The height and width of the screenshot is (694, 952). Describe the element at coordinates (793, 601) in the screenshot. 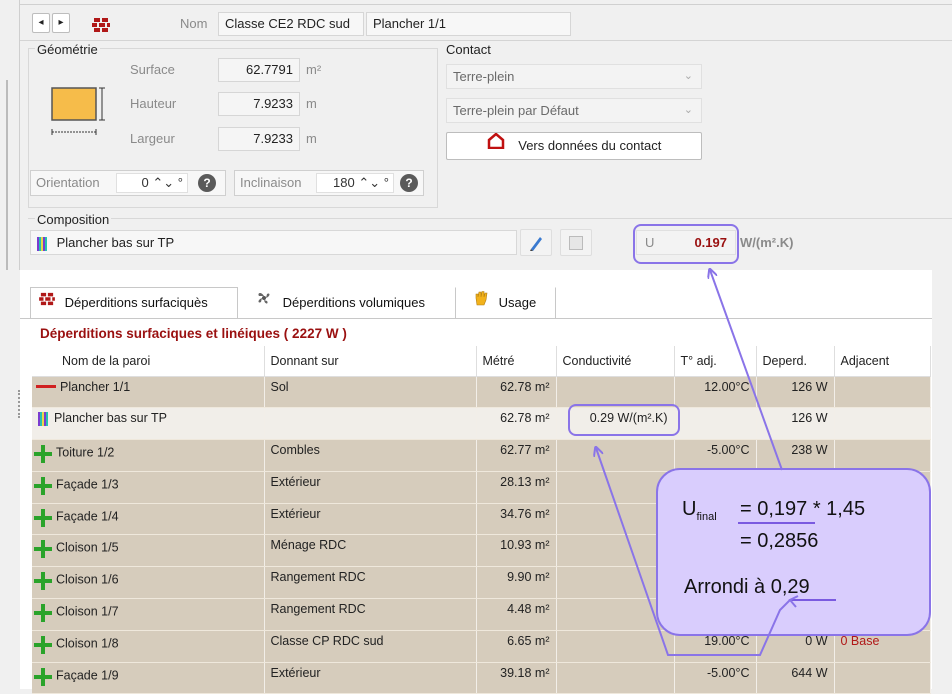

I see `arrow-marker-rounded` at that location.